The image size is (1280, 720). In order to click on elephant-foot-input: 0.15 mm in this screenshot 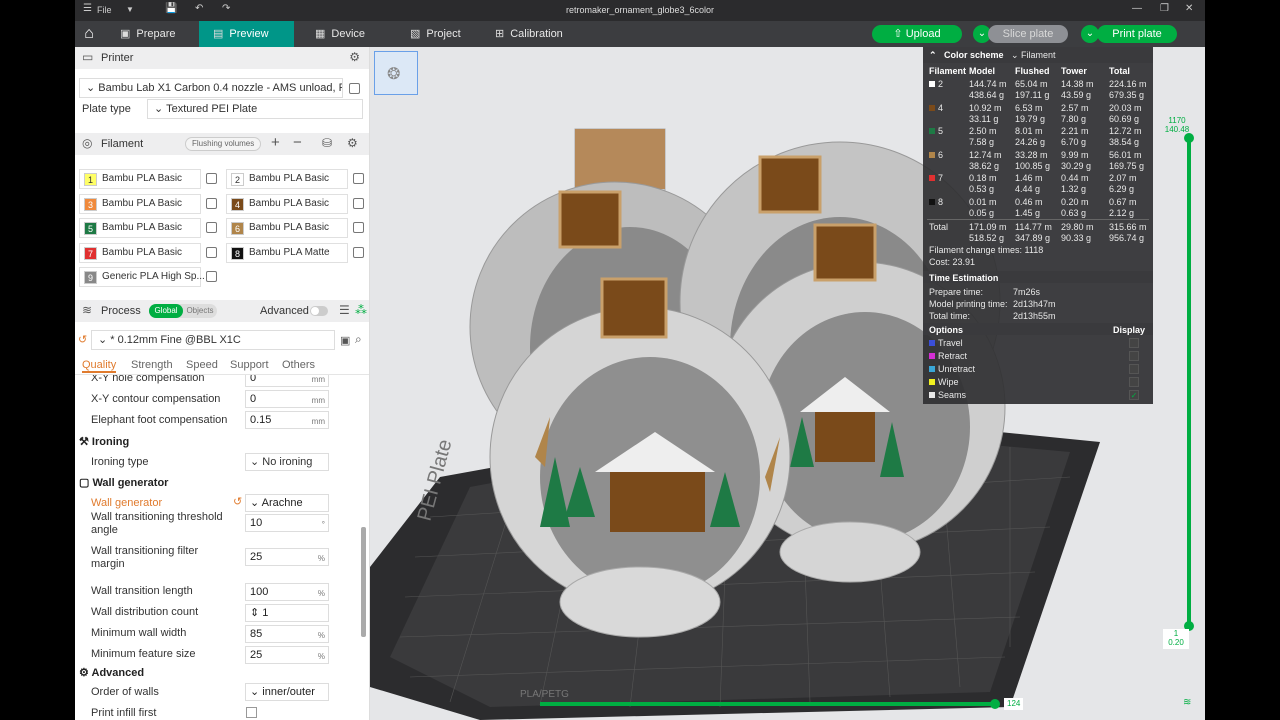, I will do `click(287, 420)`.